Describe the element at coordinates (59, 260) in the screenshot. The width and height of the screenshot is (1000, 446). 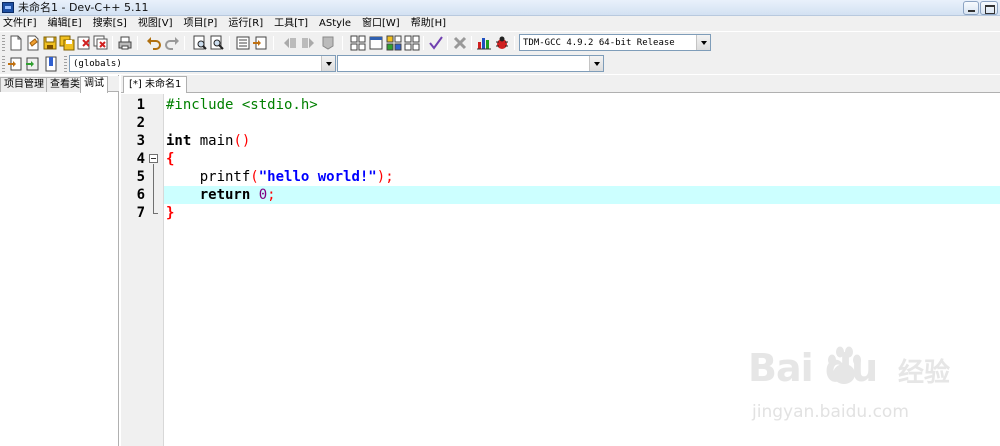
I see `left-panel: 项目管理 查看类 调试` at that location.